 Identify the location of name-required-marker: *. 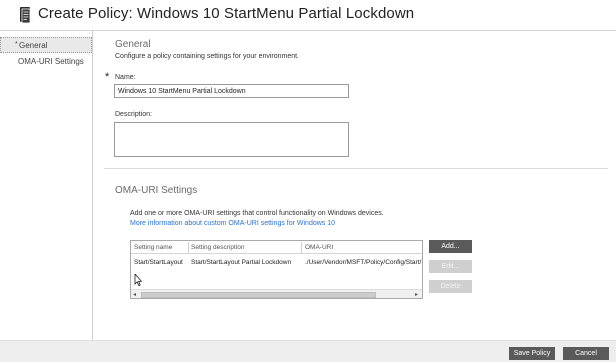
(107, 77).